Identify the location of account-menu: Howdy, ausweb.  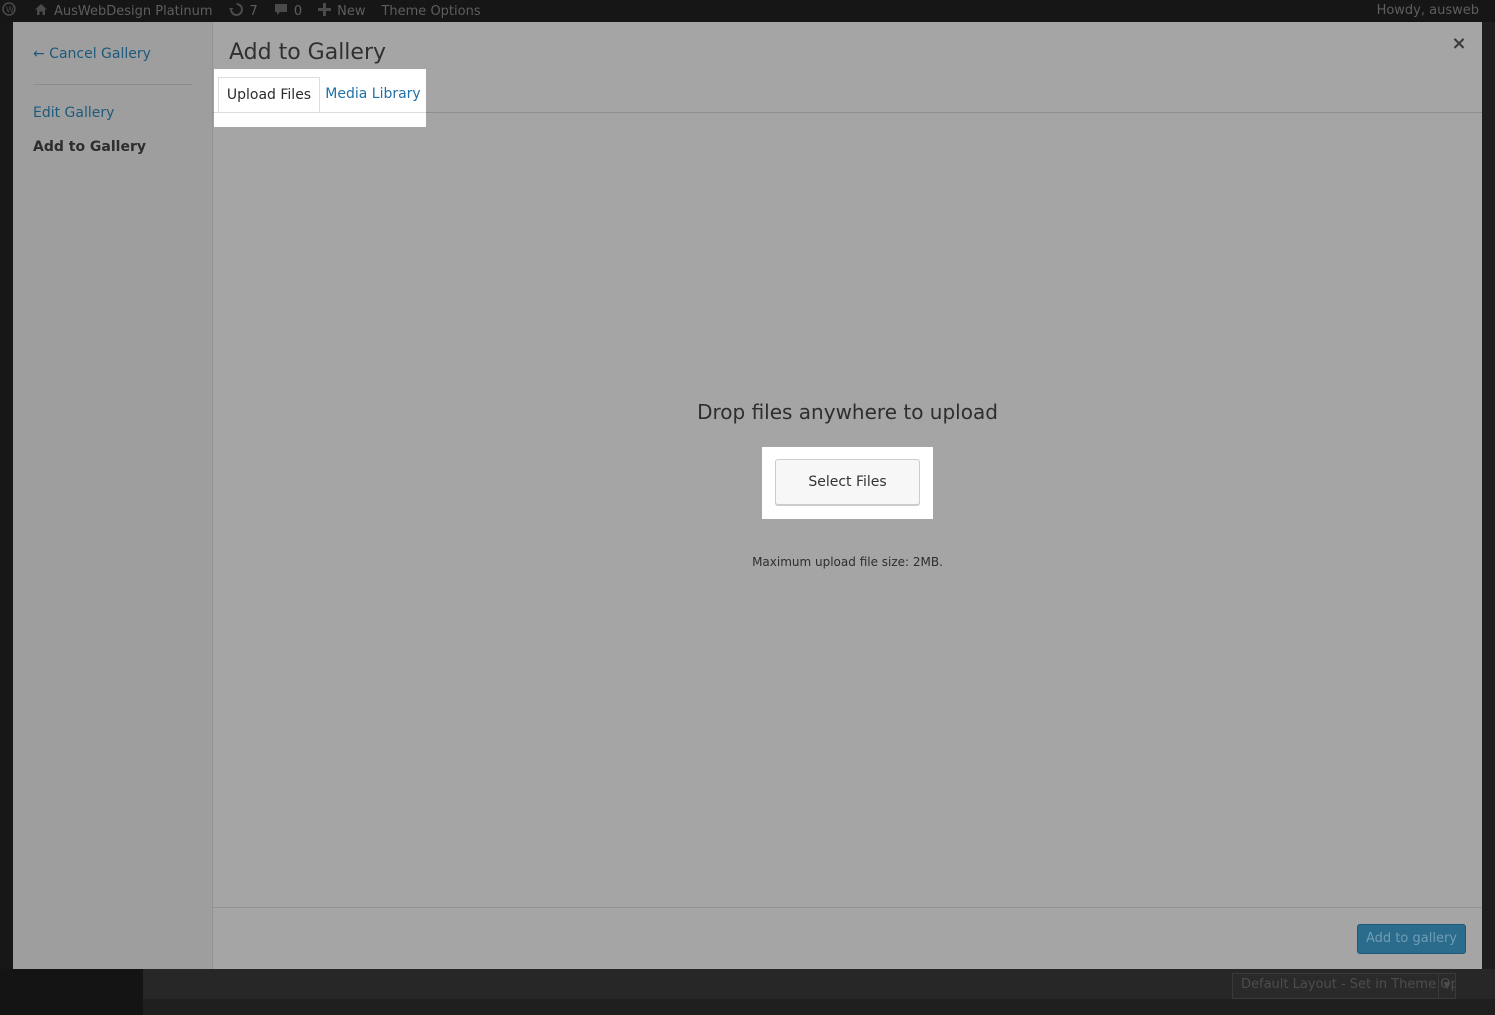
(1428, 11).